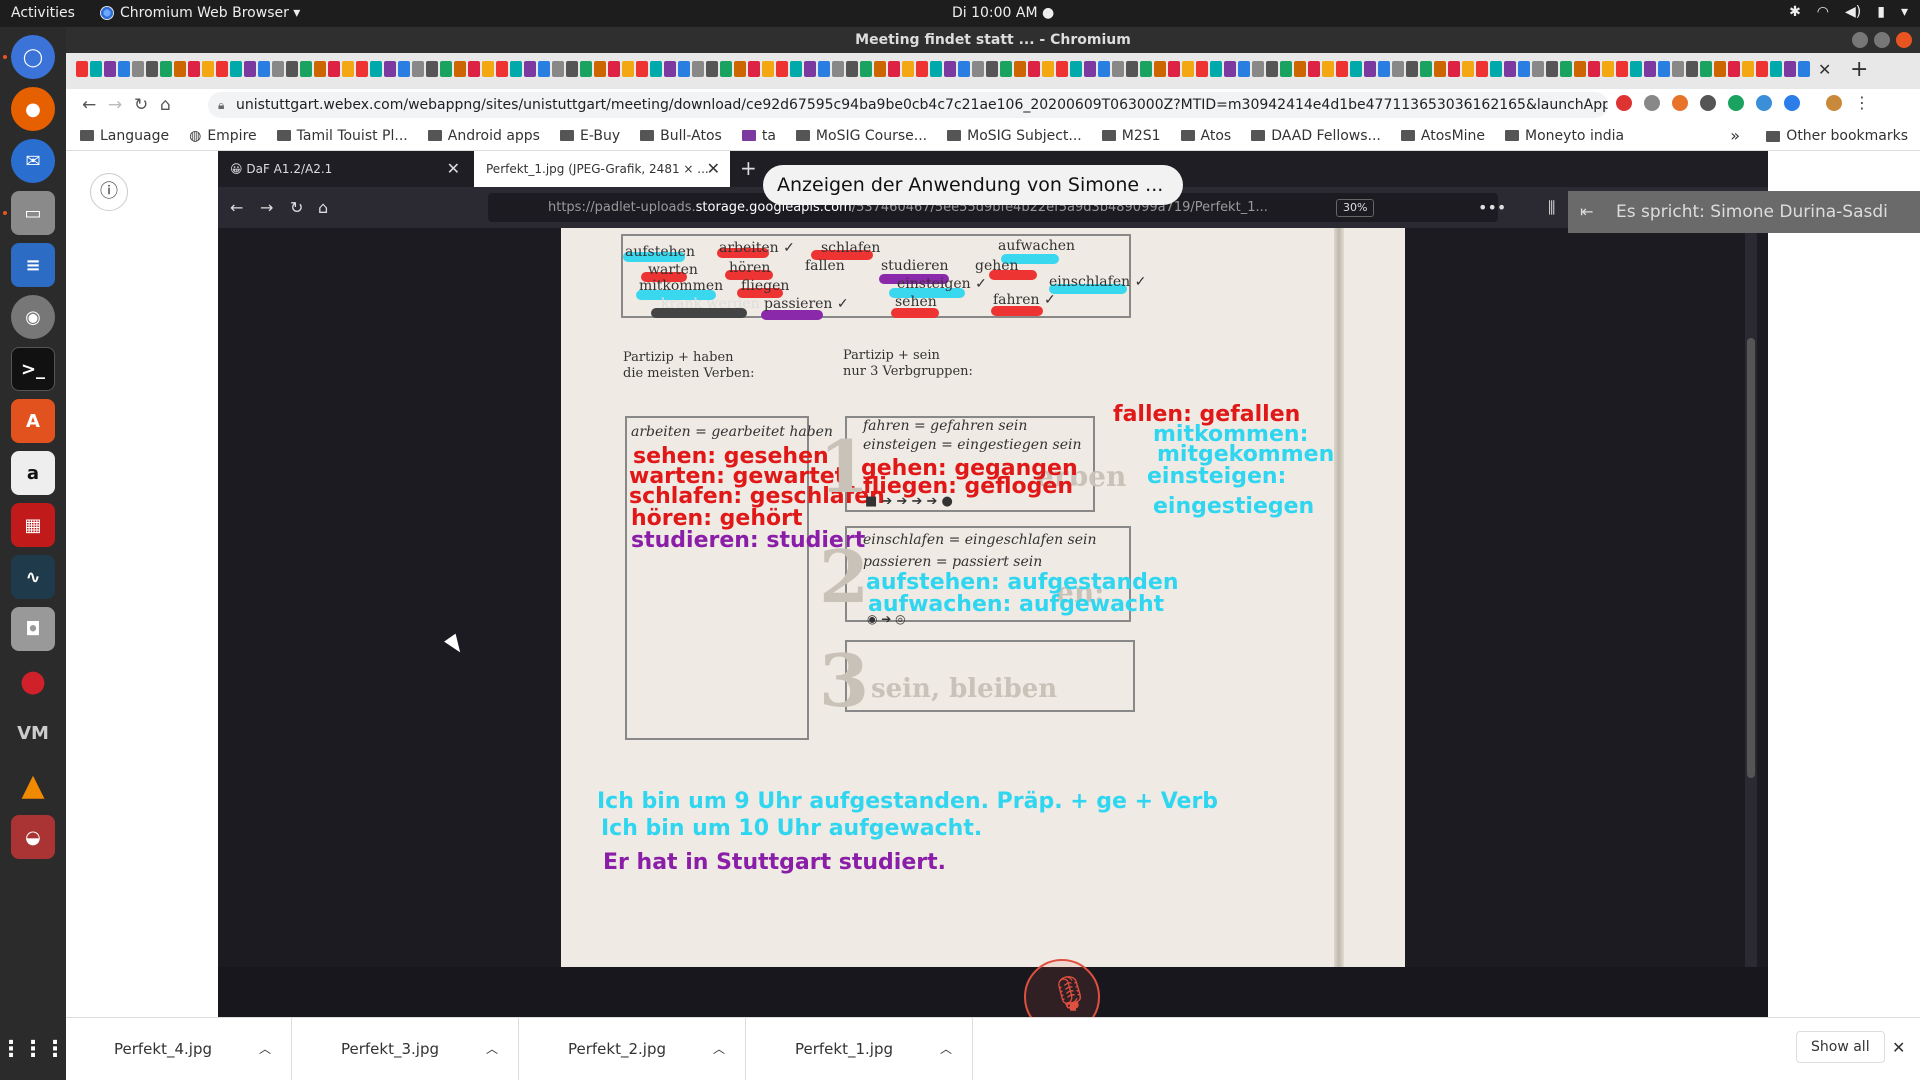 The width and height of the screenshot is (1920, 1080). What do you see at coordinates (33, 421) in the screenshot?
I see `software-center-dock-icon: A` at bounding box center [33, 421].